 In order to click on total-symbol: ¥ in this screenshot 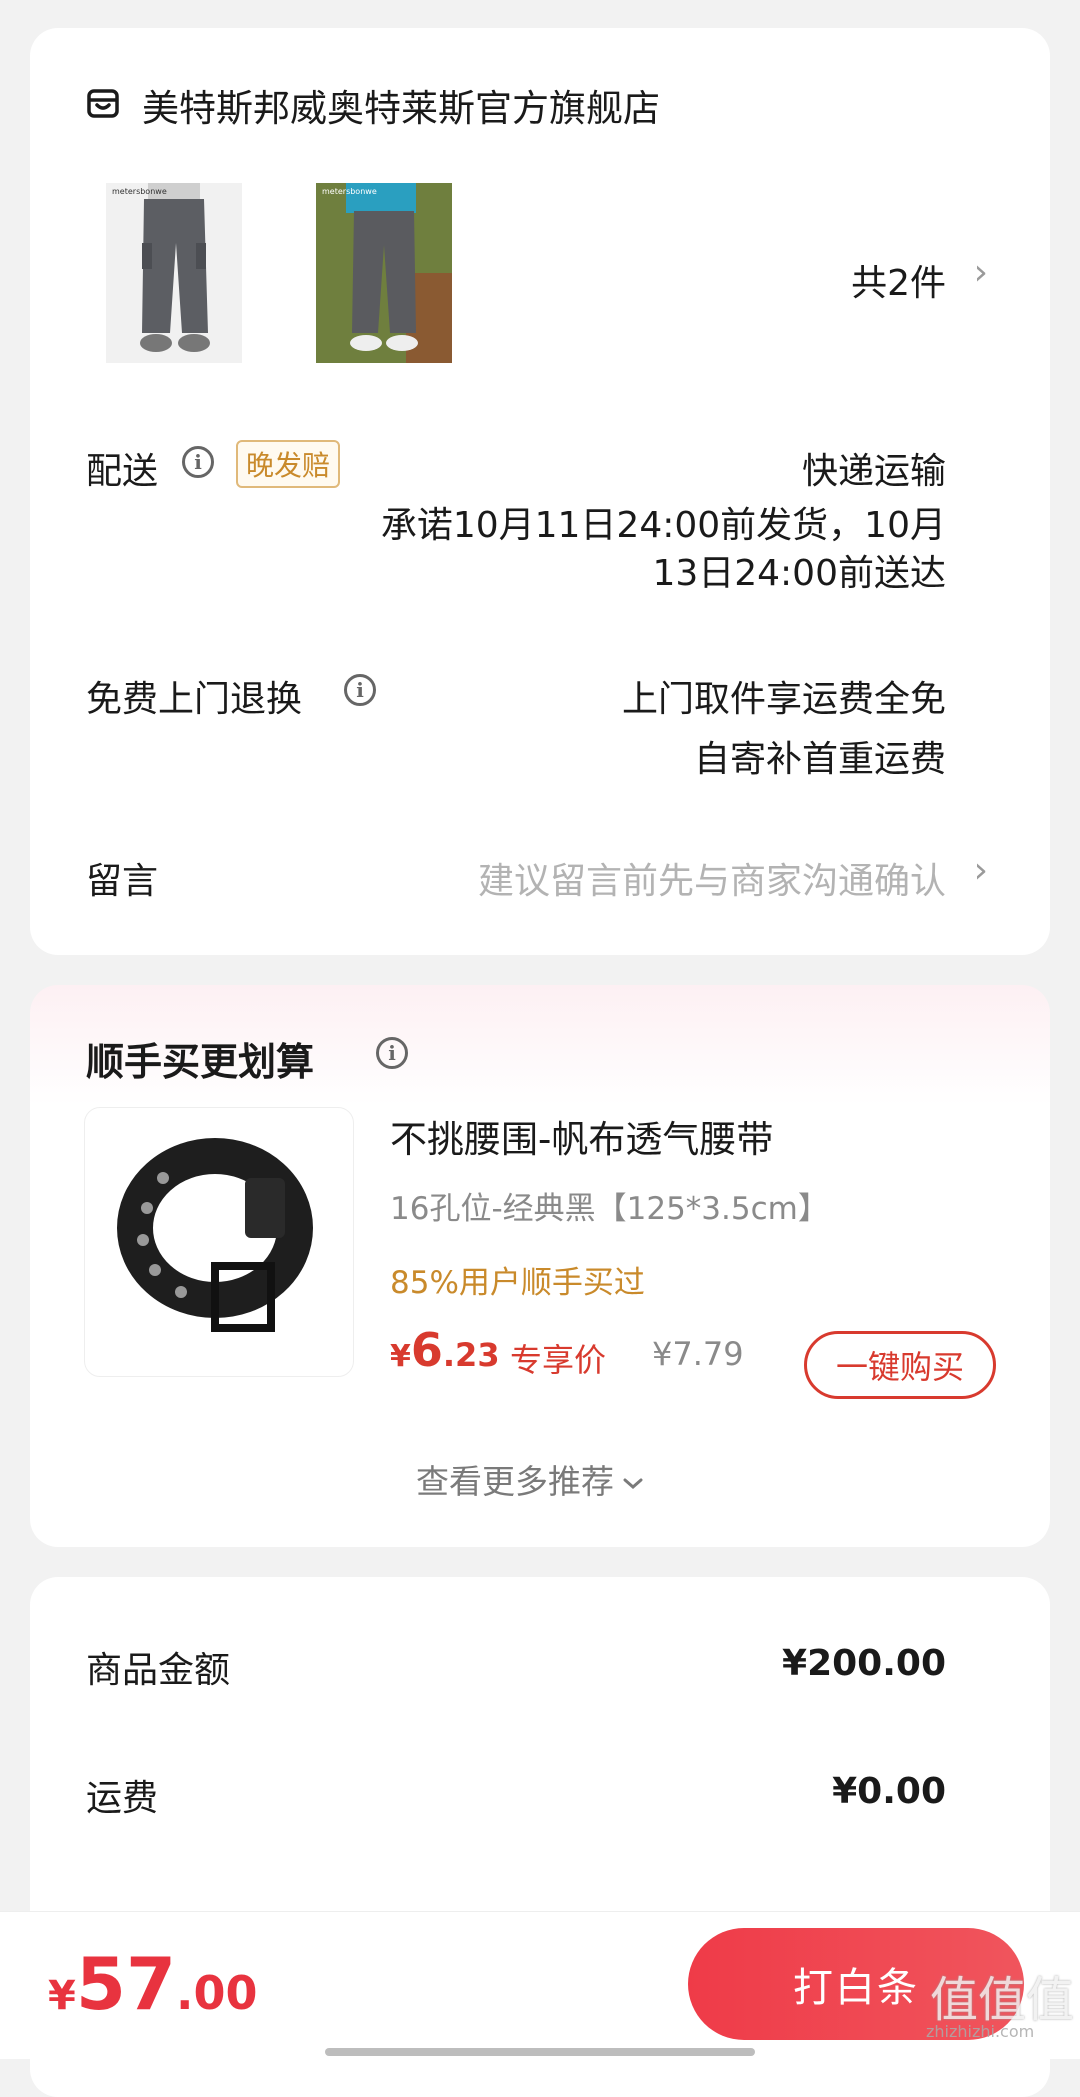, I will do `click(62, 1996)`.